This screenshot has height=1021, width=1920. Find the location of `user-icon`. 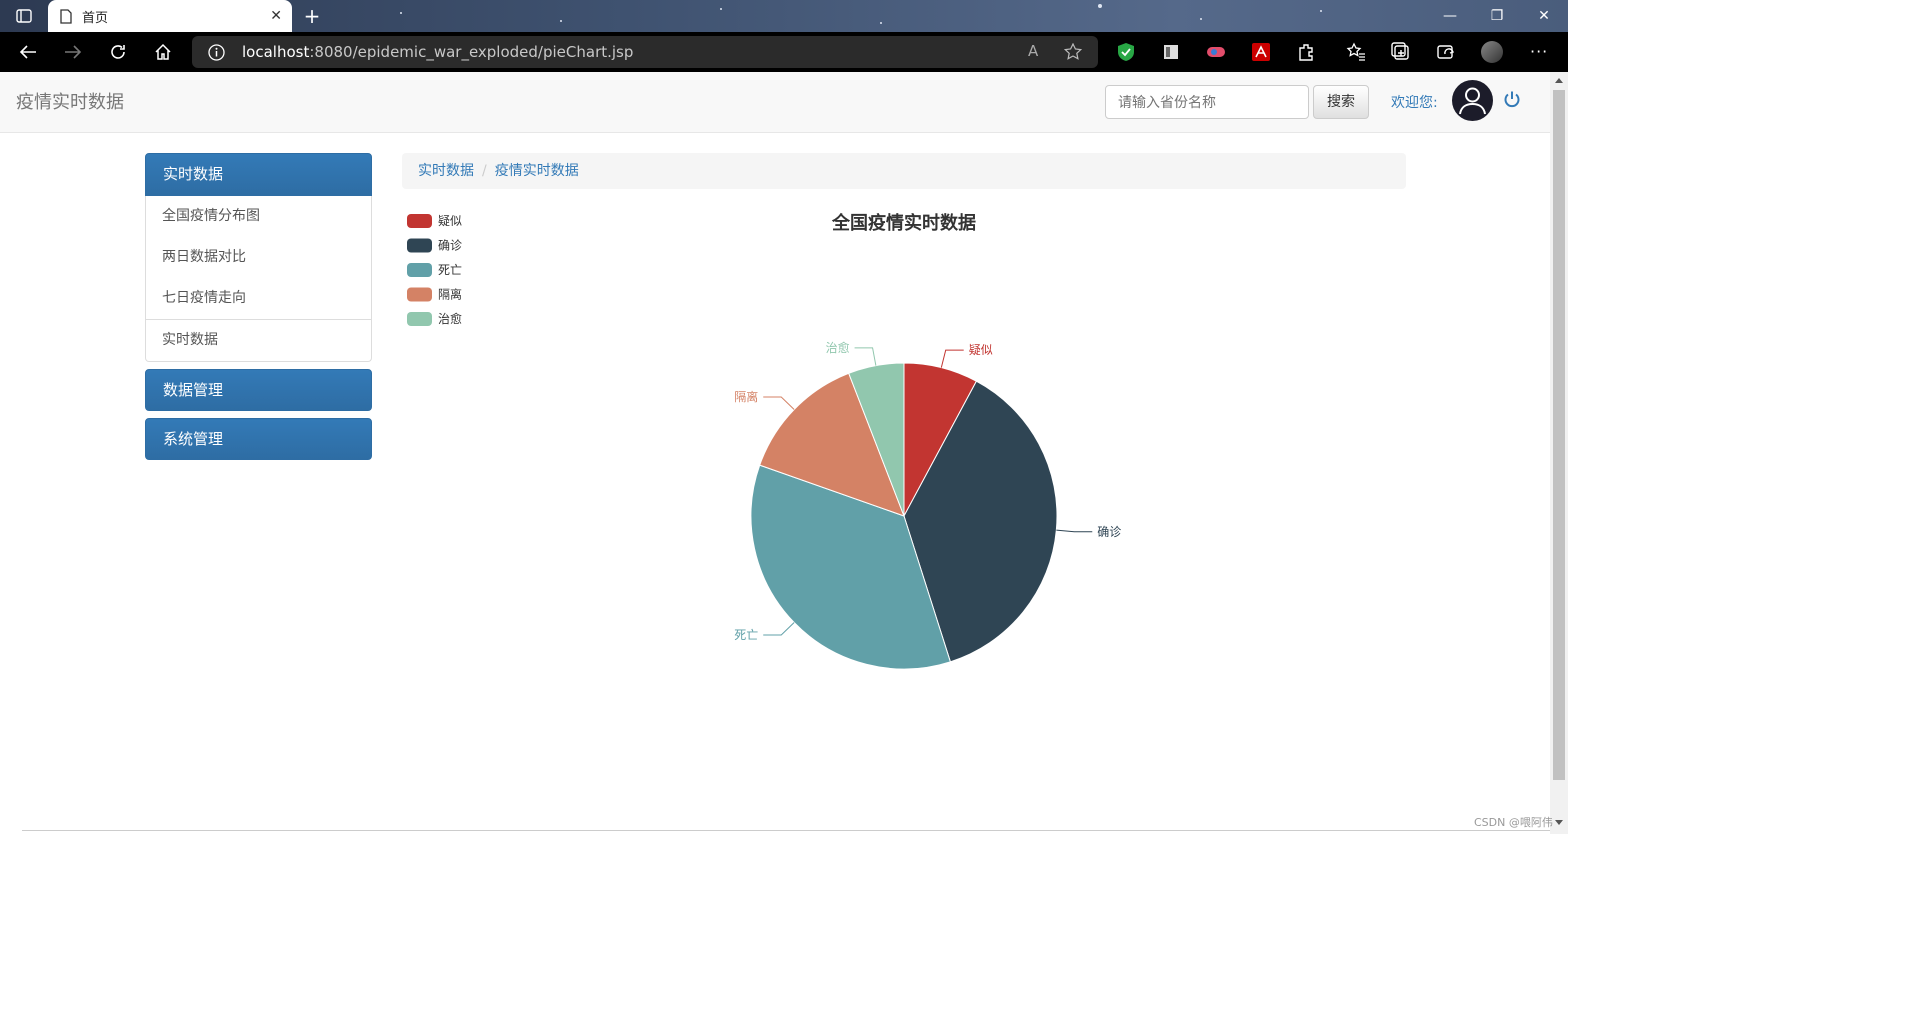

user-icon is located at coordinates (1472, 101).